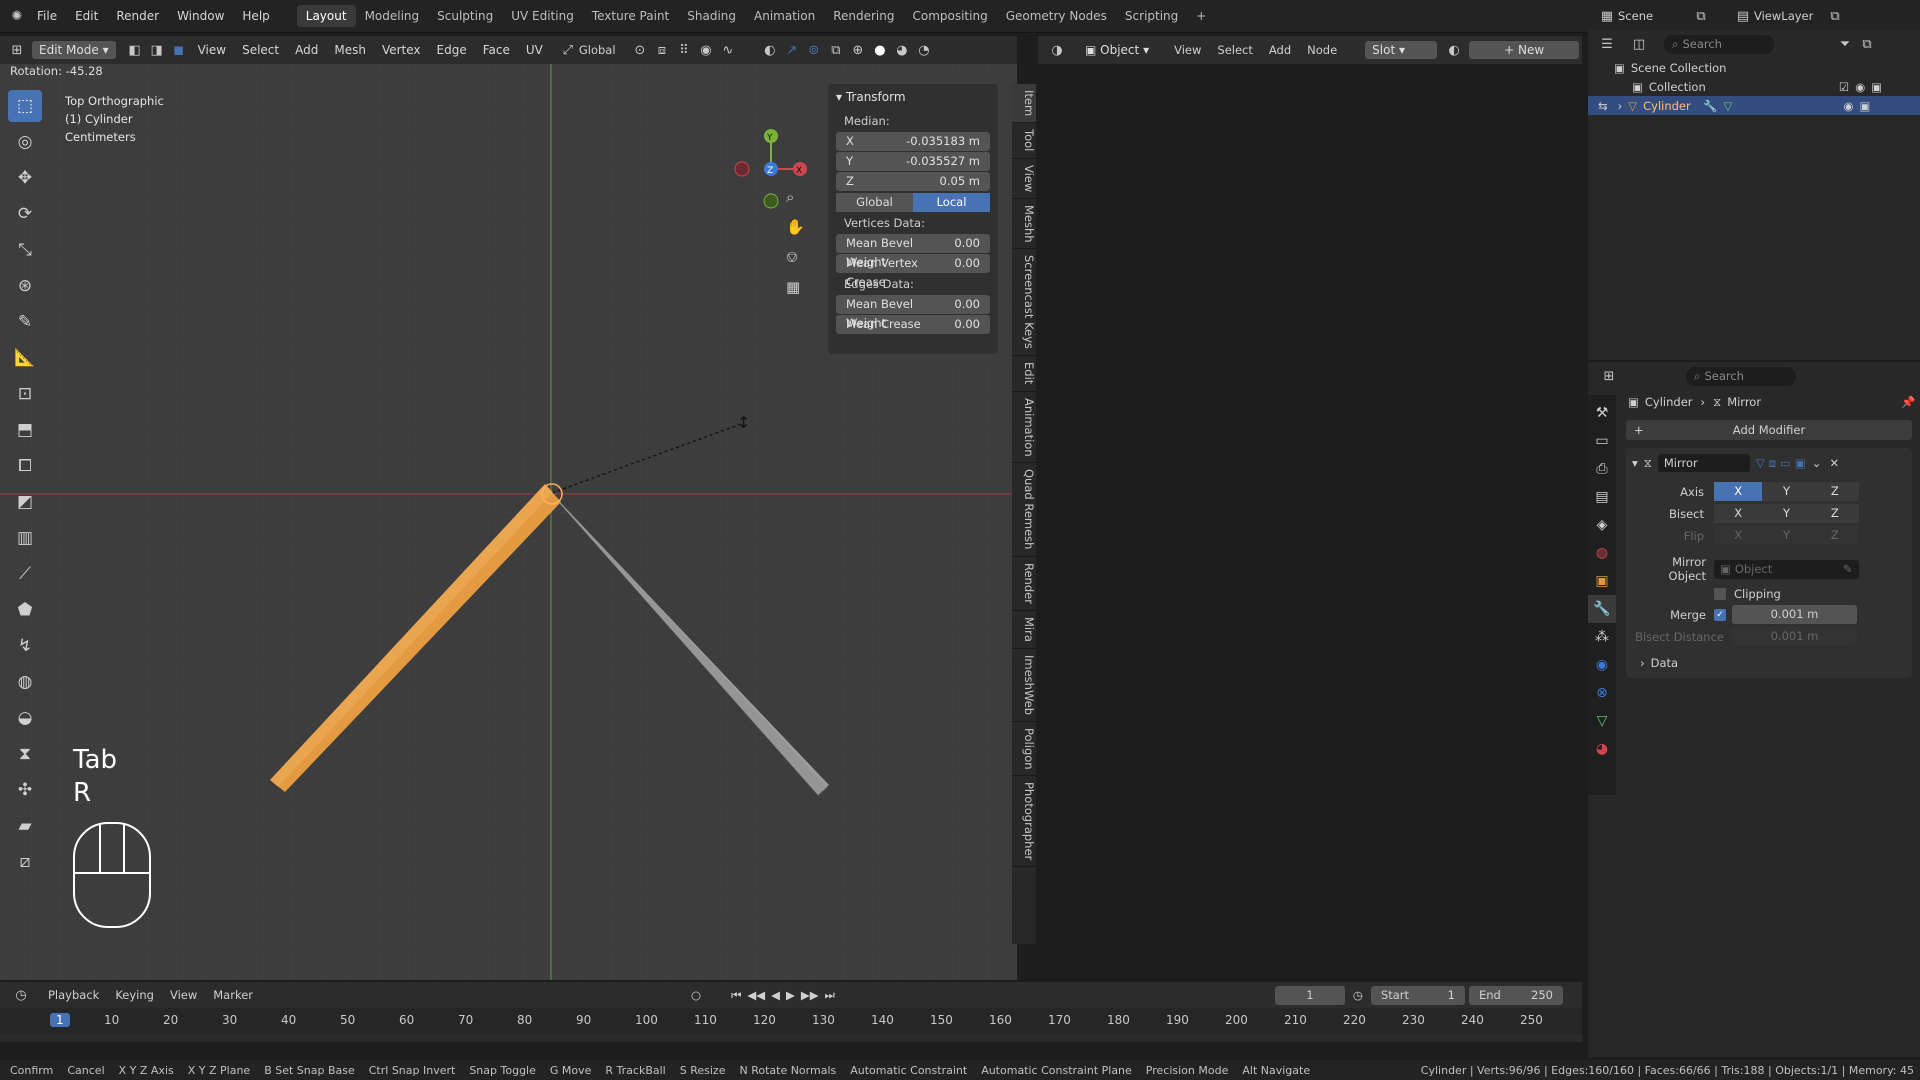  Describe the element at coordinates (25, 682) in the screenshot. I see `smooth-icon: ◍` at that location.